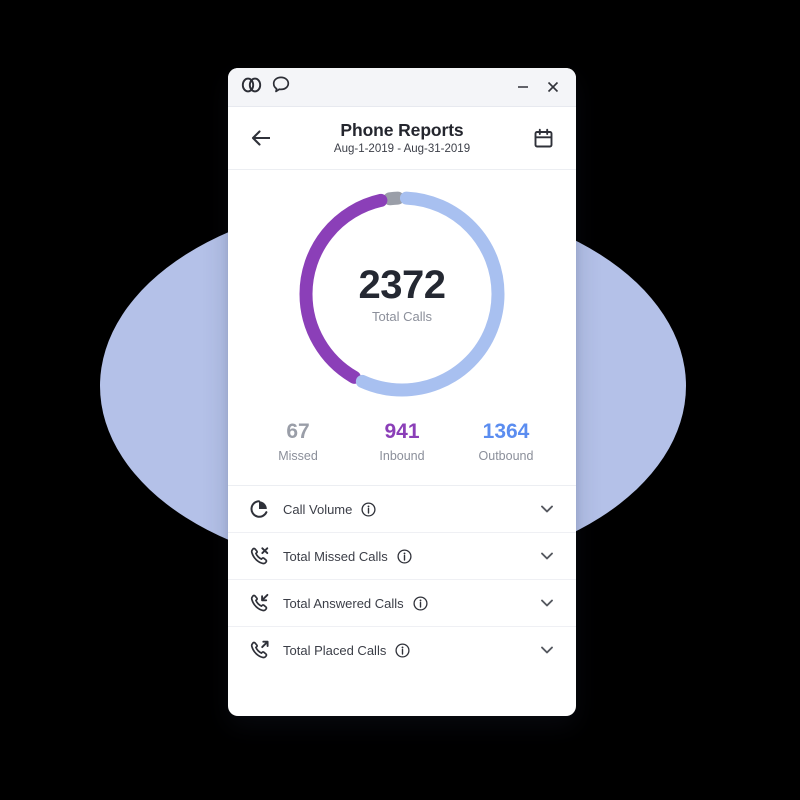  What do you see at coordinates (259, 650) in the screenshot?
I see `phone-outgoing-icon` at bounding box center [259, 650].